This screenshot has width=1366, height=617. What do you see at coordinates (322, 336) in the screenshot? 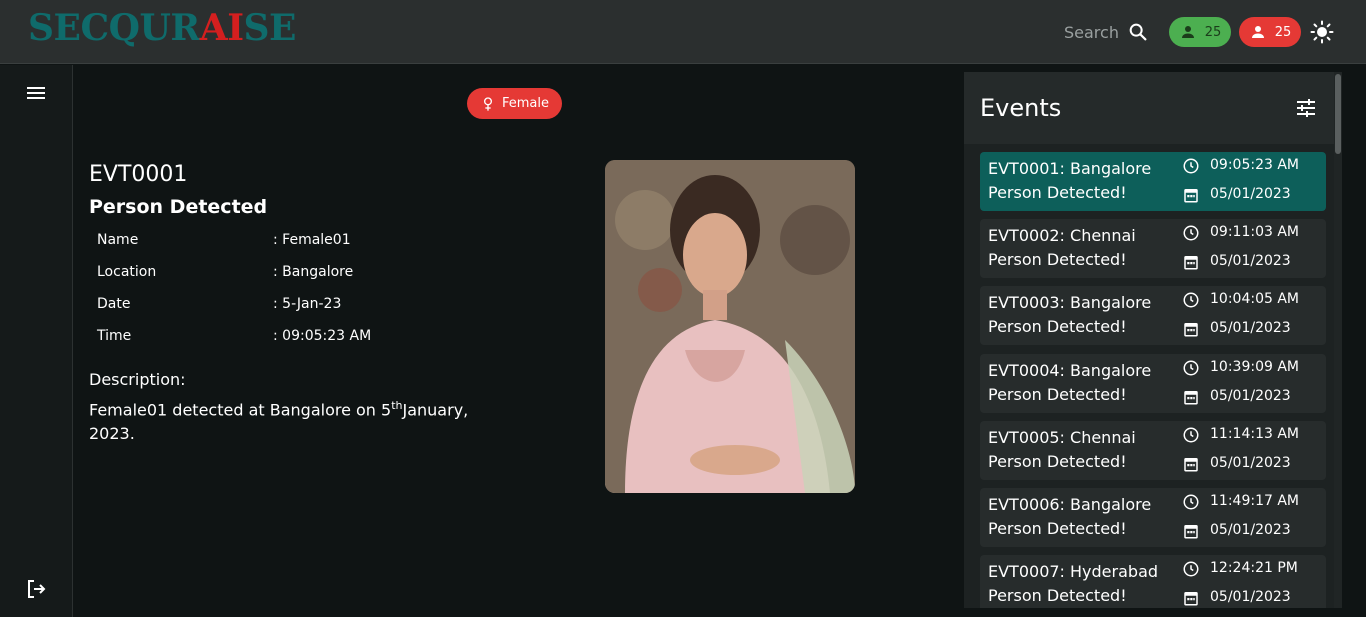
I see `detail-value: : 09:05:23 AM` at bounding box center [322, 336].